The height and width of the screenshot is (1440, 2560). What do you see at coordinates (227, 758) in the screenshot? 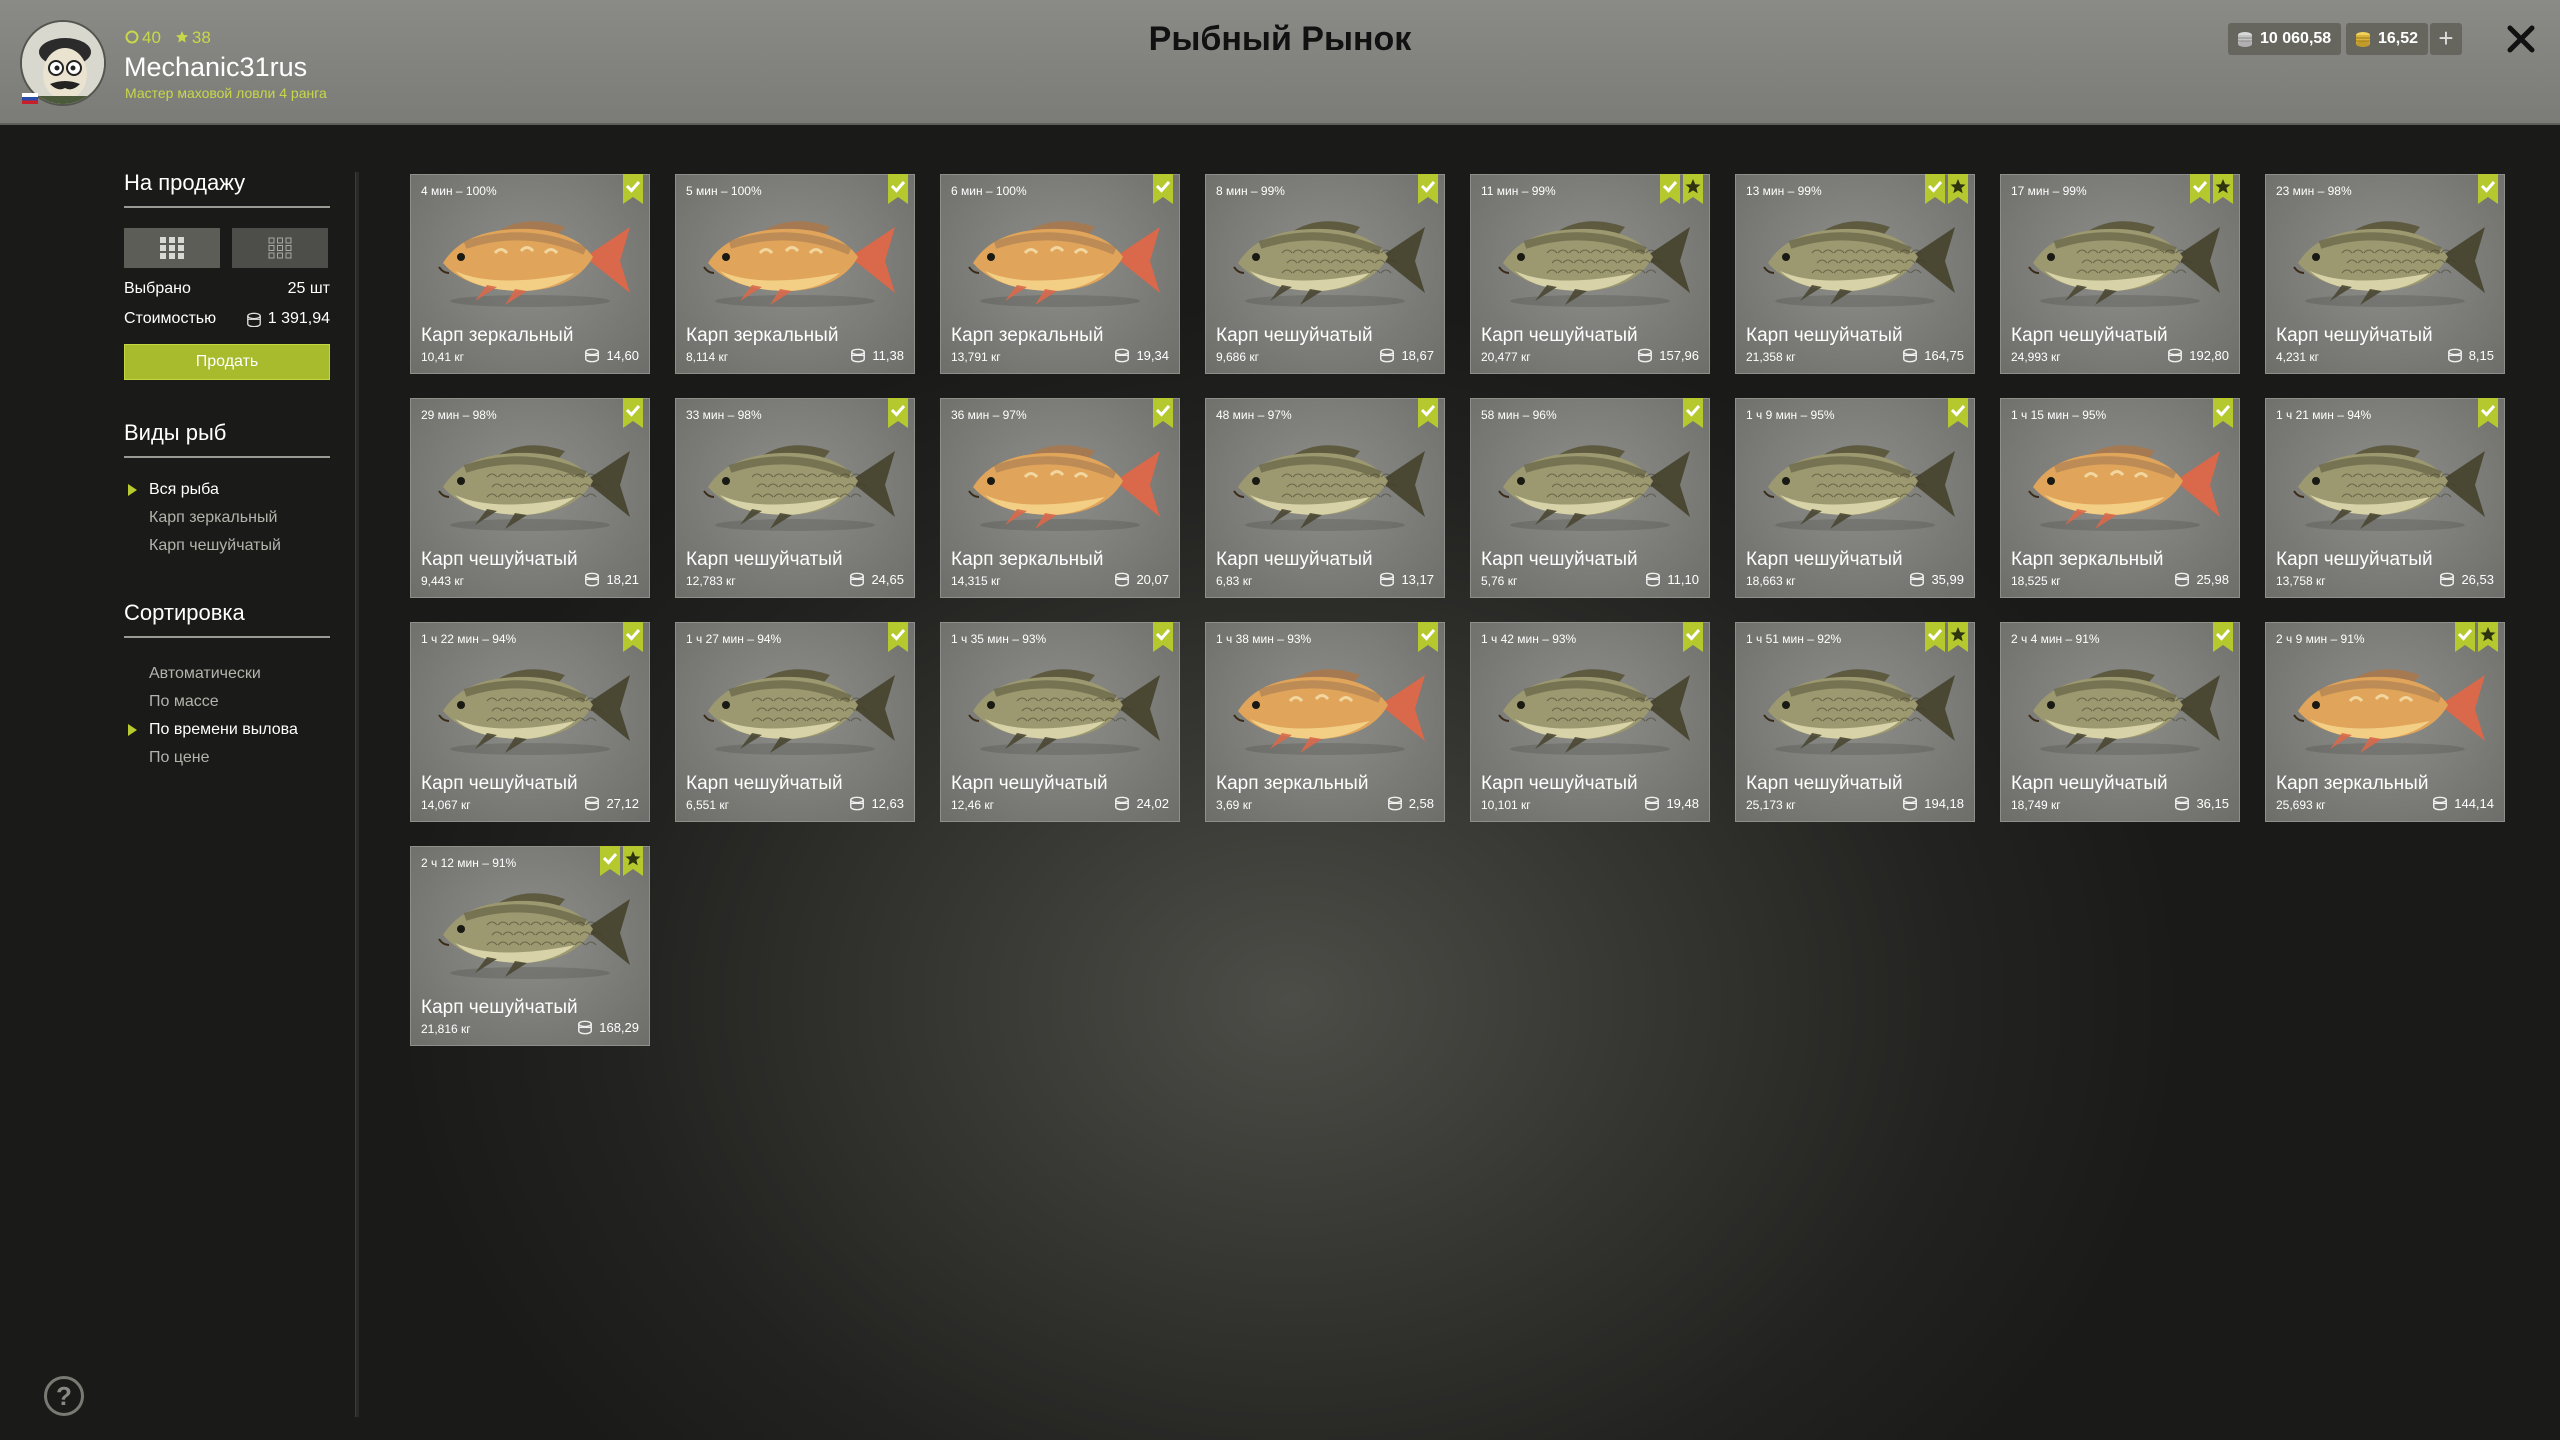
I see `sort-option-3: По цене` at bounding box center [227, 758].